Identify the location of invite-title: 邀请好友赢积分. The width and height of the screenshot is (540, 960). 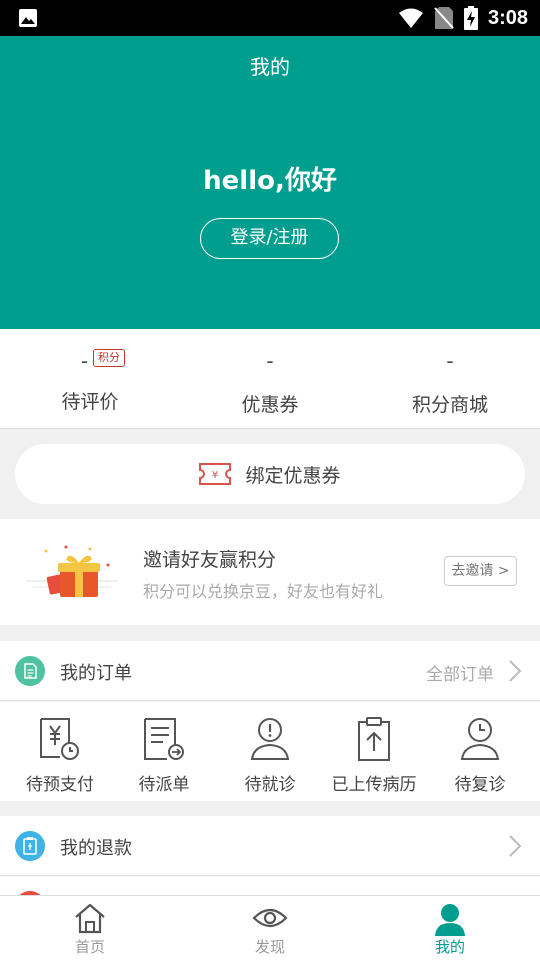
(210, 560).